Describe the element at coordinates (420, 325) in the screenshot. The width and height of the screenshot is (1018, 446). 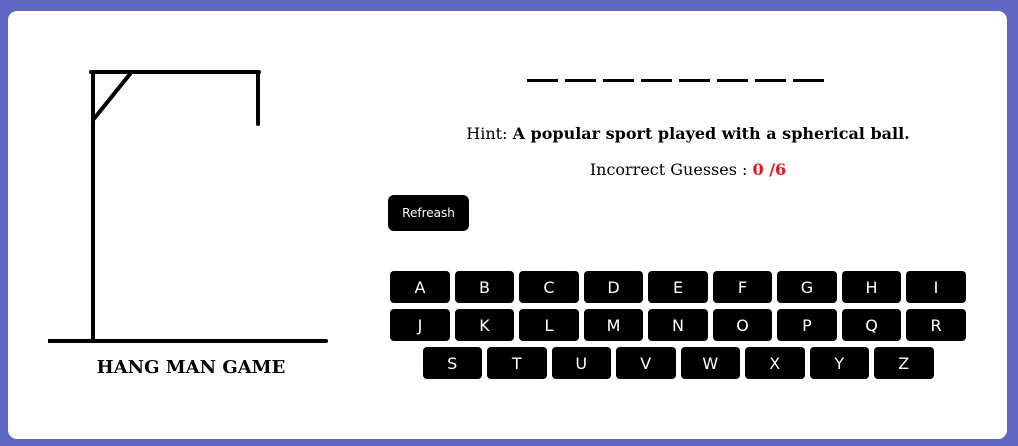
I see `letter-key-j: J` at that location.